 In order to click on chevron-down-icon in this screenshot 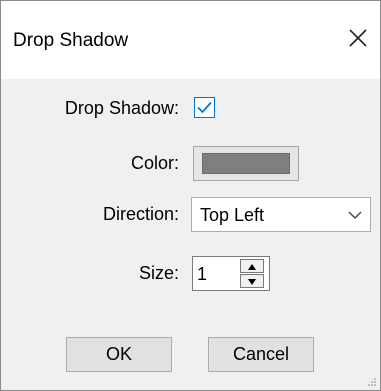, I will do `click(355, 215)`.